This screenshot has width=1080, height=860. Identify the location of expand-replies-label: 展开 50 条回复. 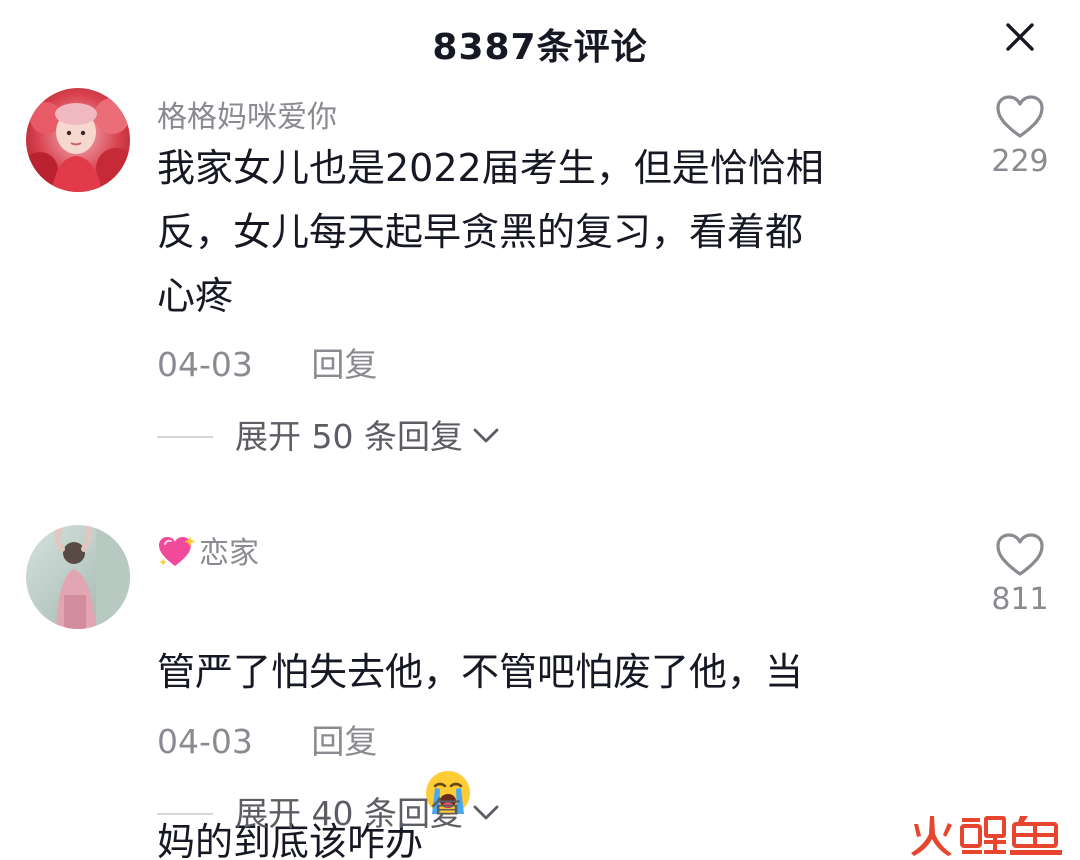
(349, 436).